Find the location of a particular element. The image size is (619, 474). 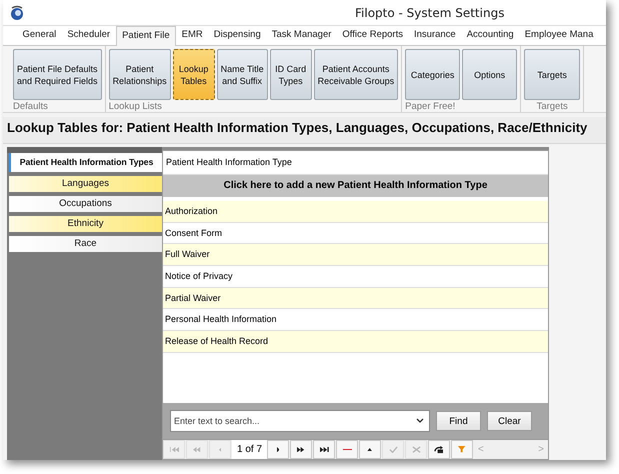

first-page-icon is located at coordinates (174, 449).